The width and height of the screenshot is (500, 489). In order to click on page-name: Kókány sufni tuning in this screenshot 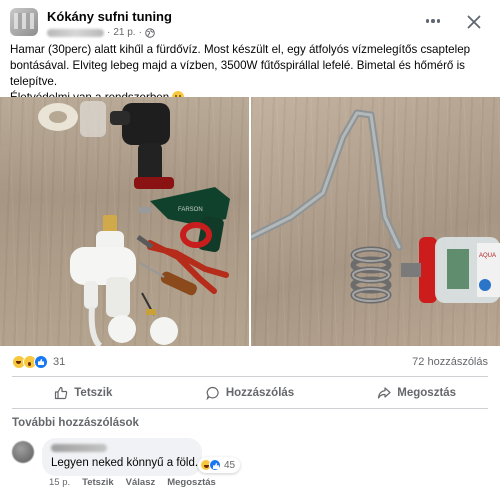, I will do `click(109, 16)`.